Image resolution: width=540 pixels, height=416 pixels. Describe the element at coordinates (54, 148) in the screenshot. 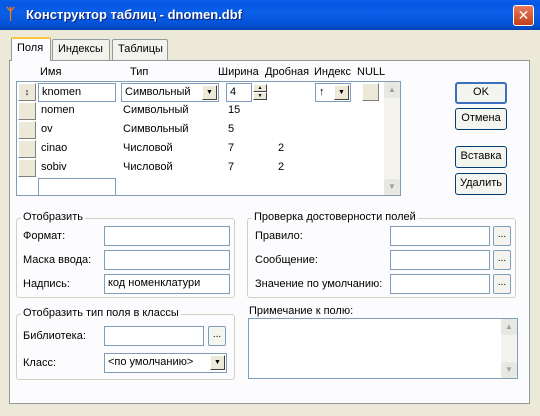

I see `field-name: cinao` at that location.